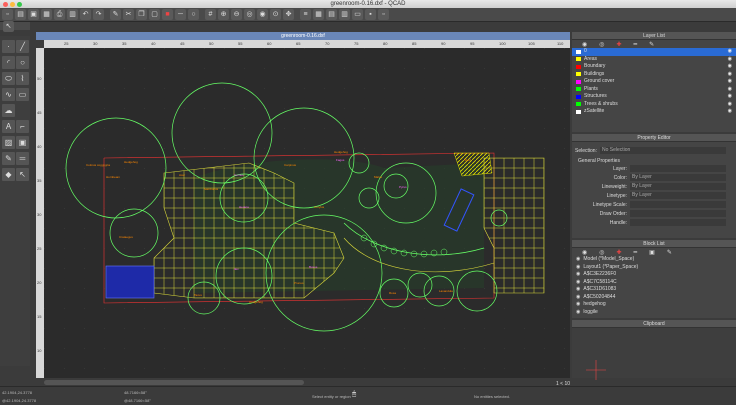  Describe the element at coordinates (344, 14) in the screenshot. I see `library-browser-icon: ▥` at that location.